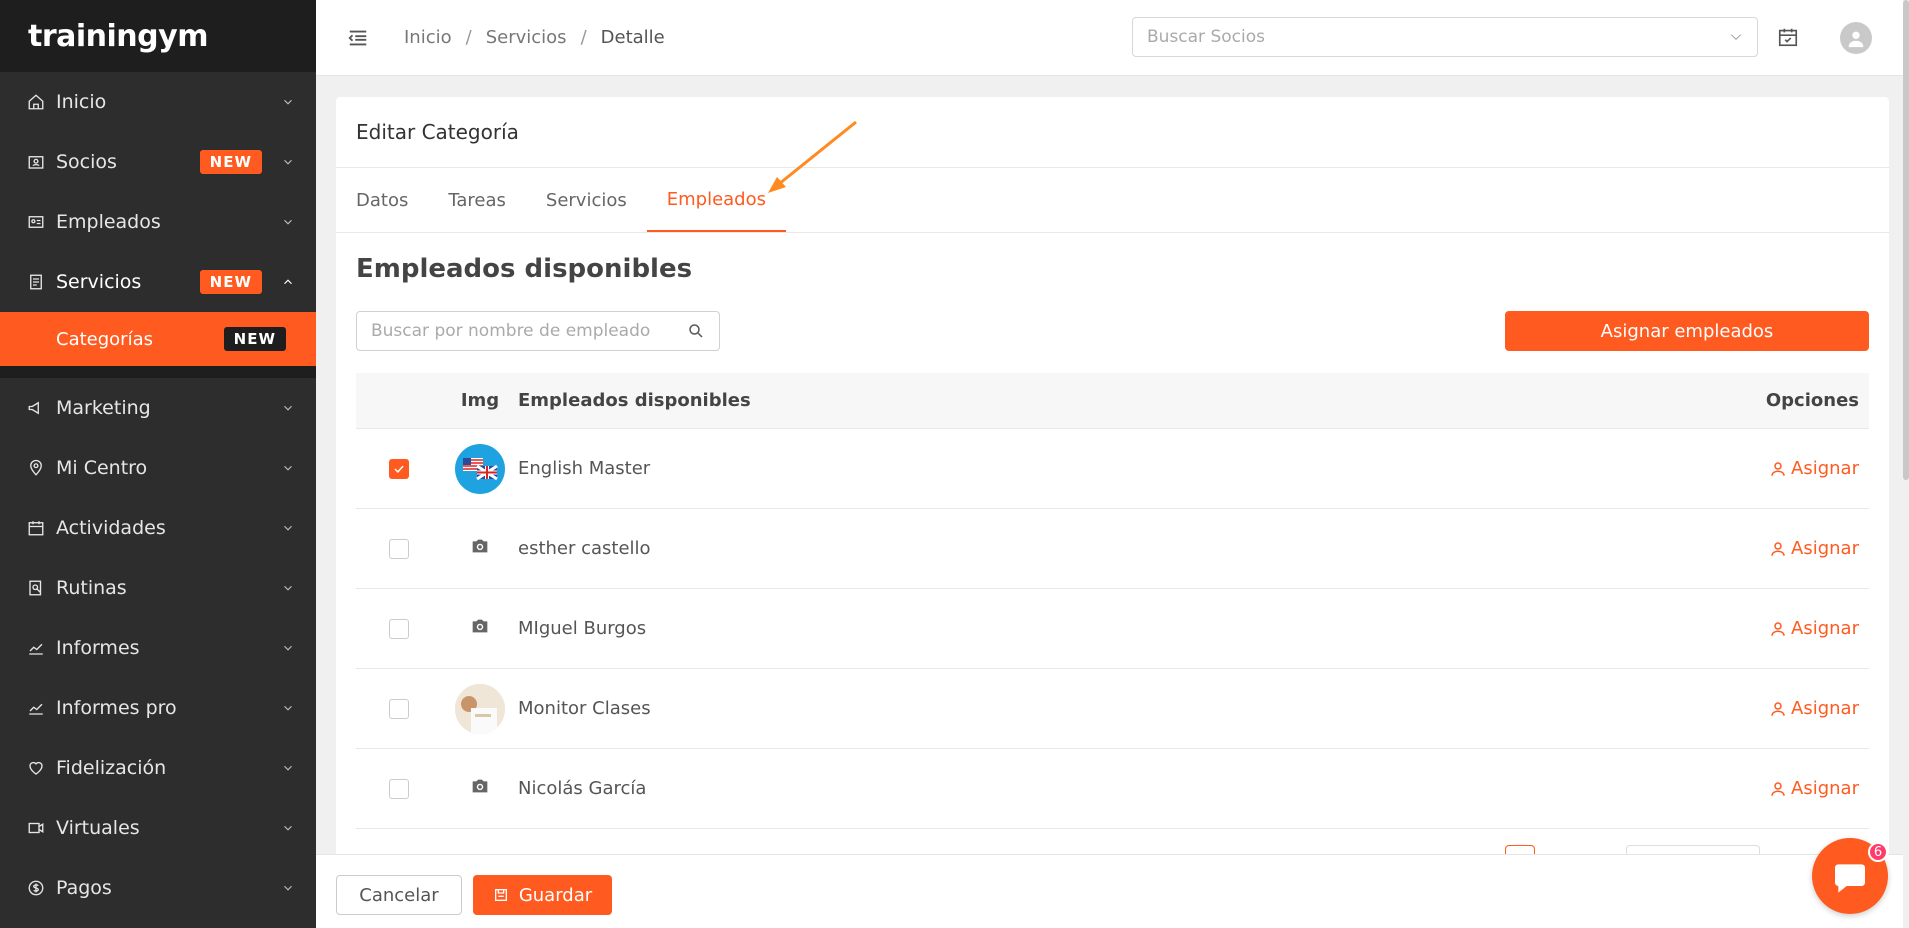  I want to click on save-button-label: Guardar, so click(555, 895).